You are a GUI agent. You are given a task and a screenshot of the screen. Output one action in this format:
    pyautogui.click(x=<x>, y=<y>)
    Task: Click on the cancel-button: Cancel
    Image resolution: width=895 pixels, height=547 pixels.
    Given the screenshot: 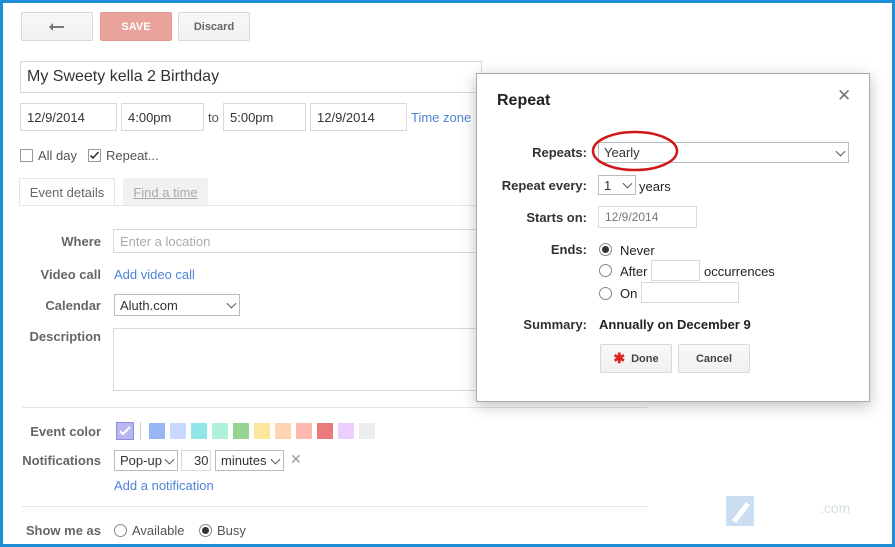 What is the action you would take?
    pyautogui.click(x=714, y=358)
    